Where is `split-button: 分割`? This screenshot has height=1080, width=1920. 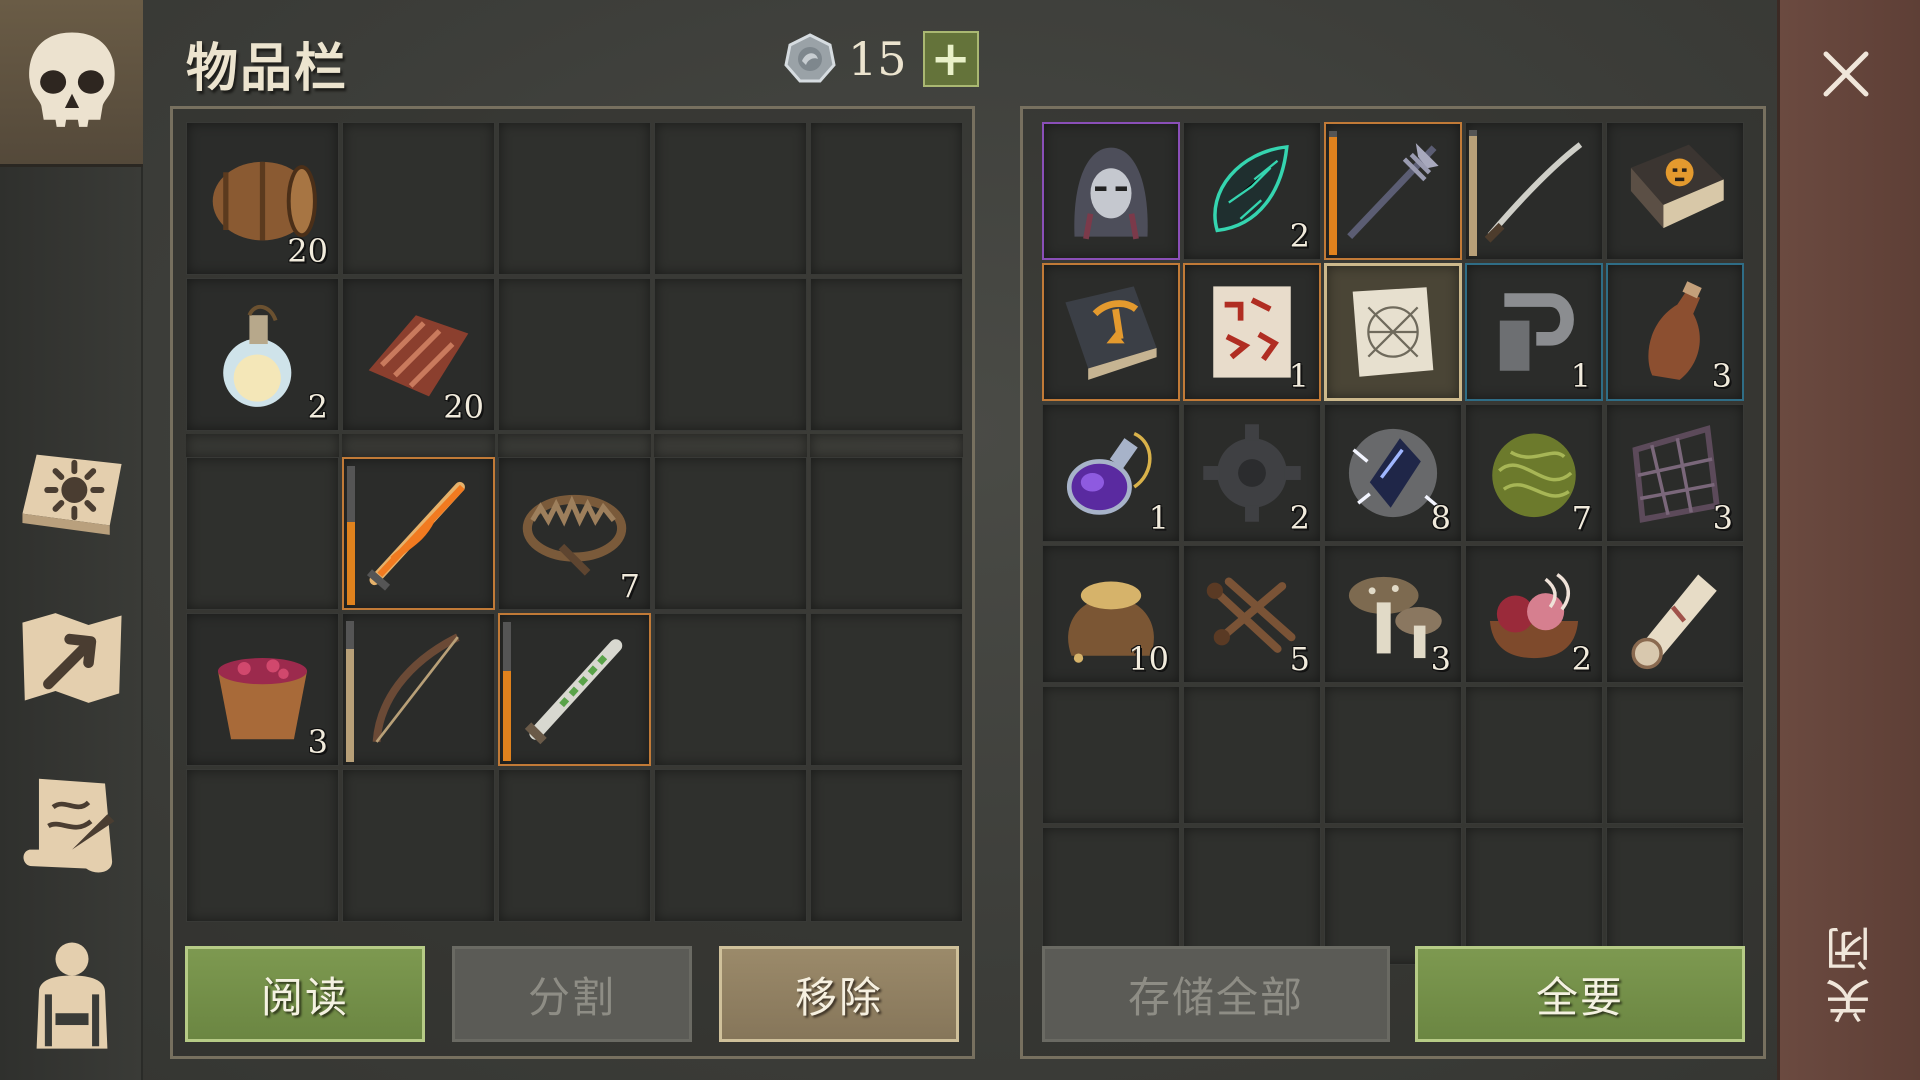 split-button: 分割 is located at coordinates (572, 994).